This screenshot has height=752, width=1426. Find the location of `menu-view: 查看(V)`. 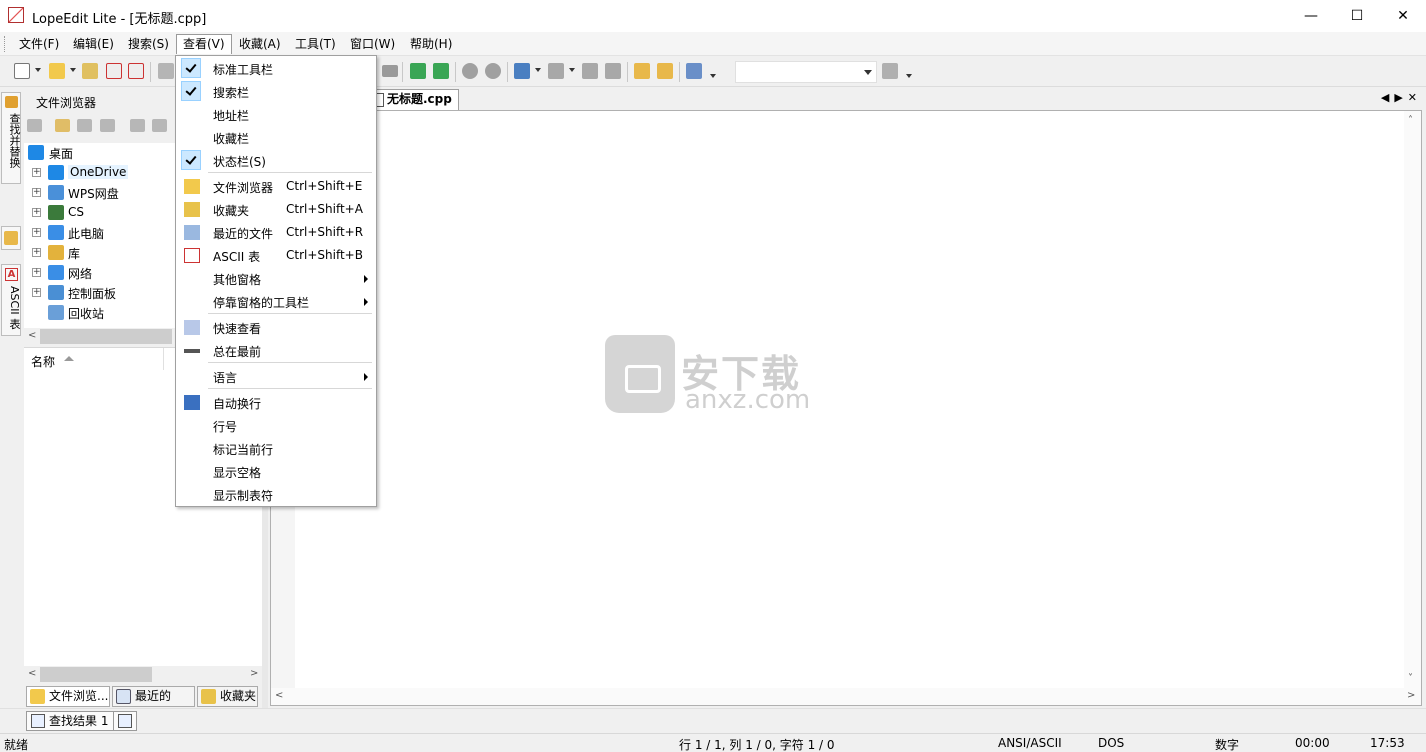

menu-view: 查看(V) is located at coordinates (204, 44).